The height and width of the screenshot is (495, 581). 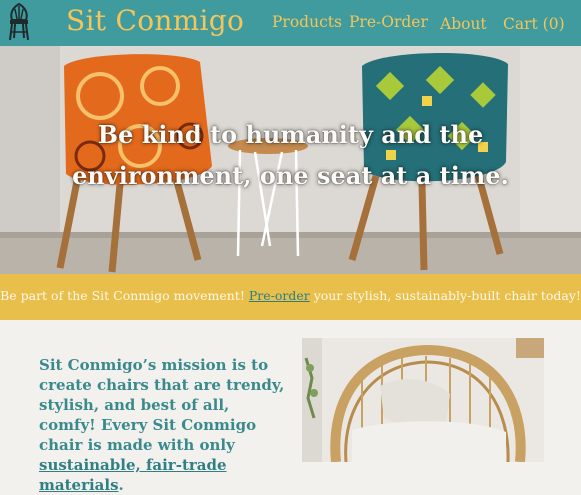 I want to click on chair-logo-icon, so click(x=19, y=22).